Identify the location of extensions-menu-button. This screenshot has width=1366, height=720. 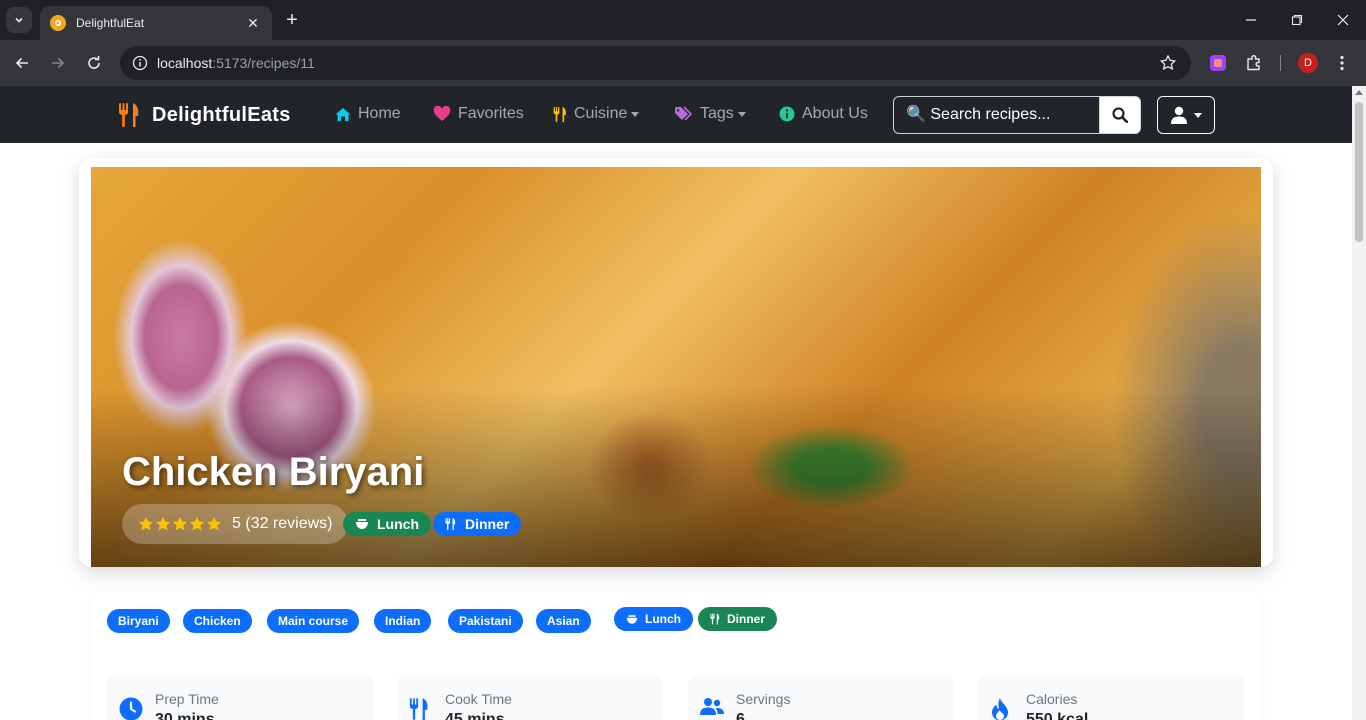
(1254, 63).